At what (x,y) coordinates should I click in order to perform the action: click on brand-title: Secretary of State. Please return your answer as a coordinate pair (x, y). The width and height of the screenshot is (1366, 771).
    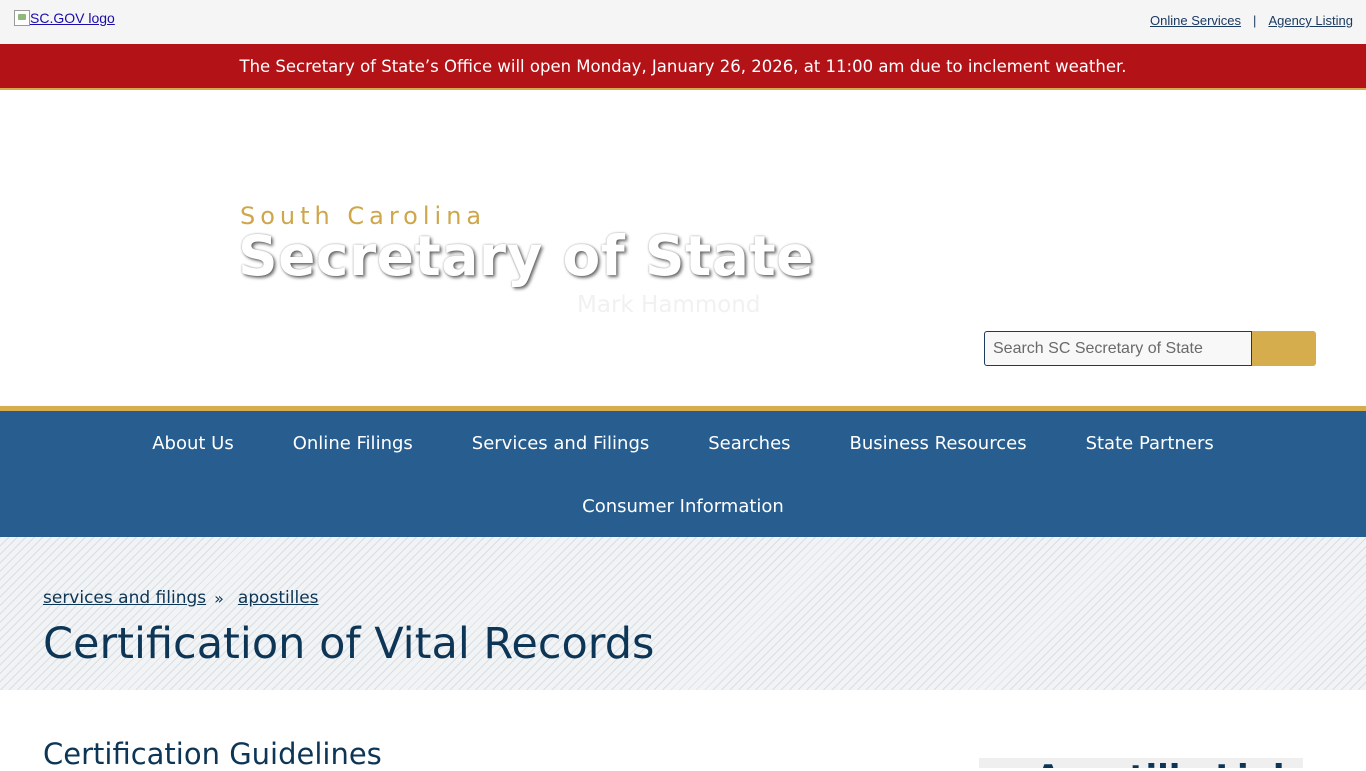
    Looking at the image, I should click on (526, 256).